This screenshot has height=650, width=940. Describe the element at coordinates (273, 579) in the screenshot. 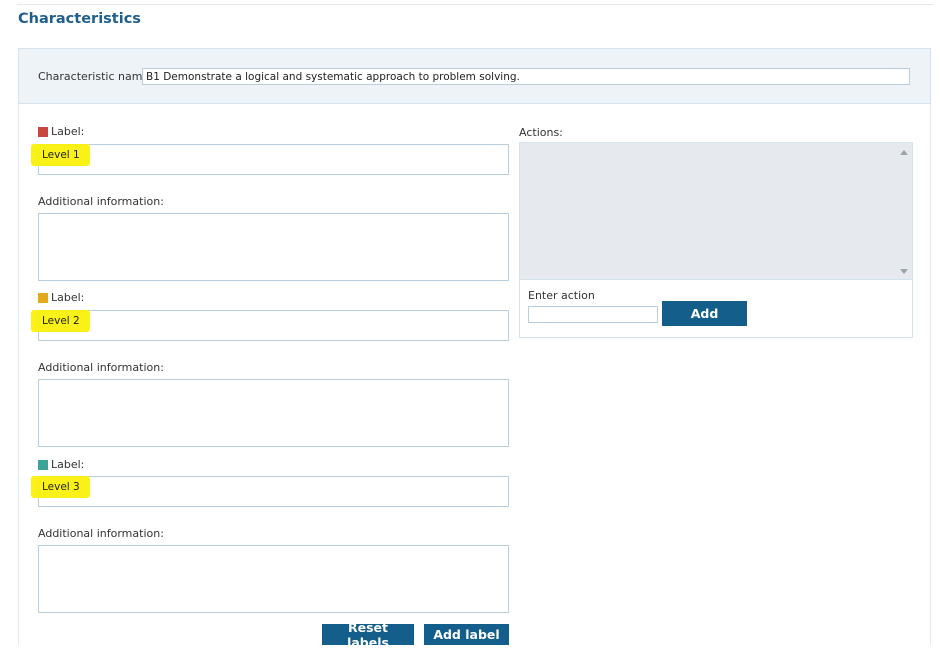

I see `label-3-info-textarea` at that location.